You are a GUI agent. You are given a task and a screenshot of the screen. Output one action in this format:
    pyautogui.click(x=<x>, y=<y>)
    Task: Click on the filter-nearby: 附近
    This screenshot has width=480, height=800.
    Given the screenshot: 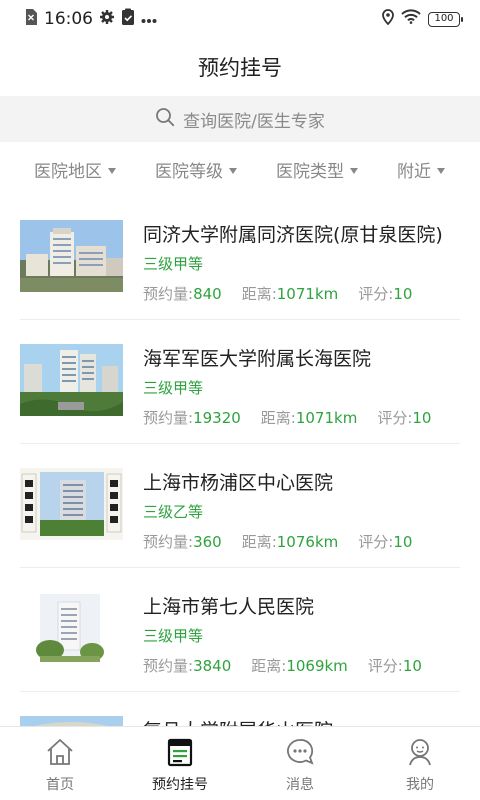 What is the action you would take?
    pyautogui.click(x=421, y=169)
    